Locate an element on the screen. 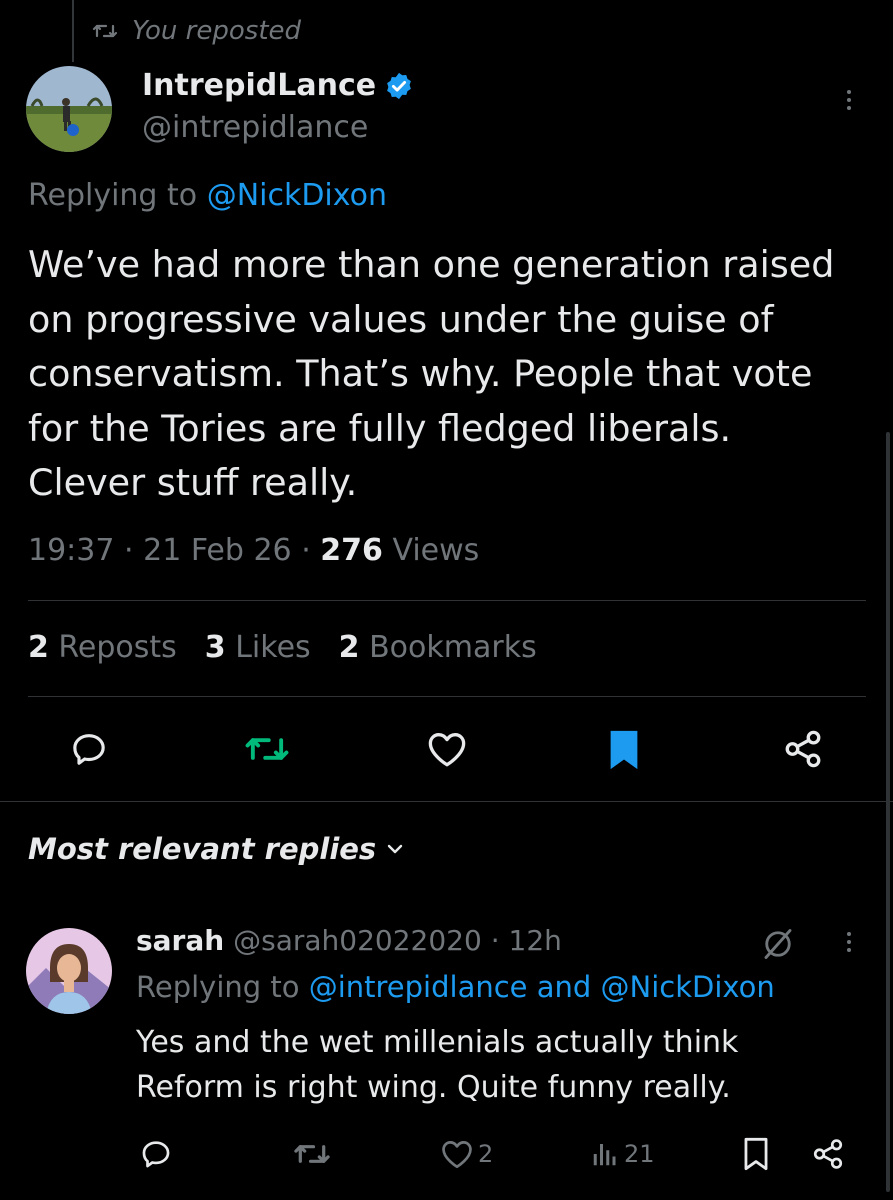  views-icon is located at coordinates (604, 1155).